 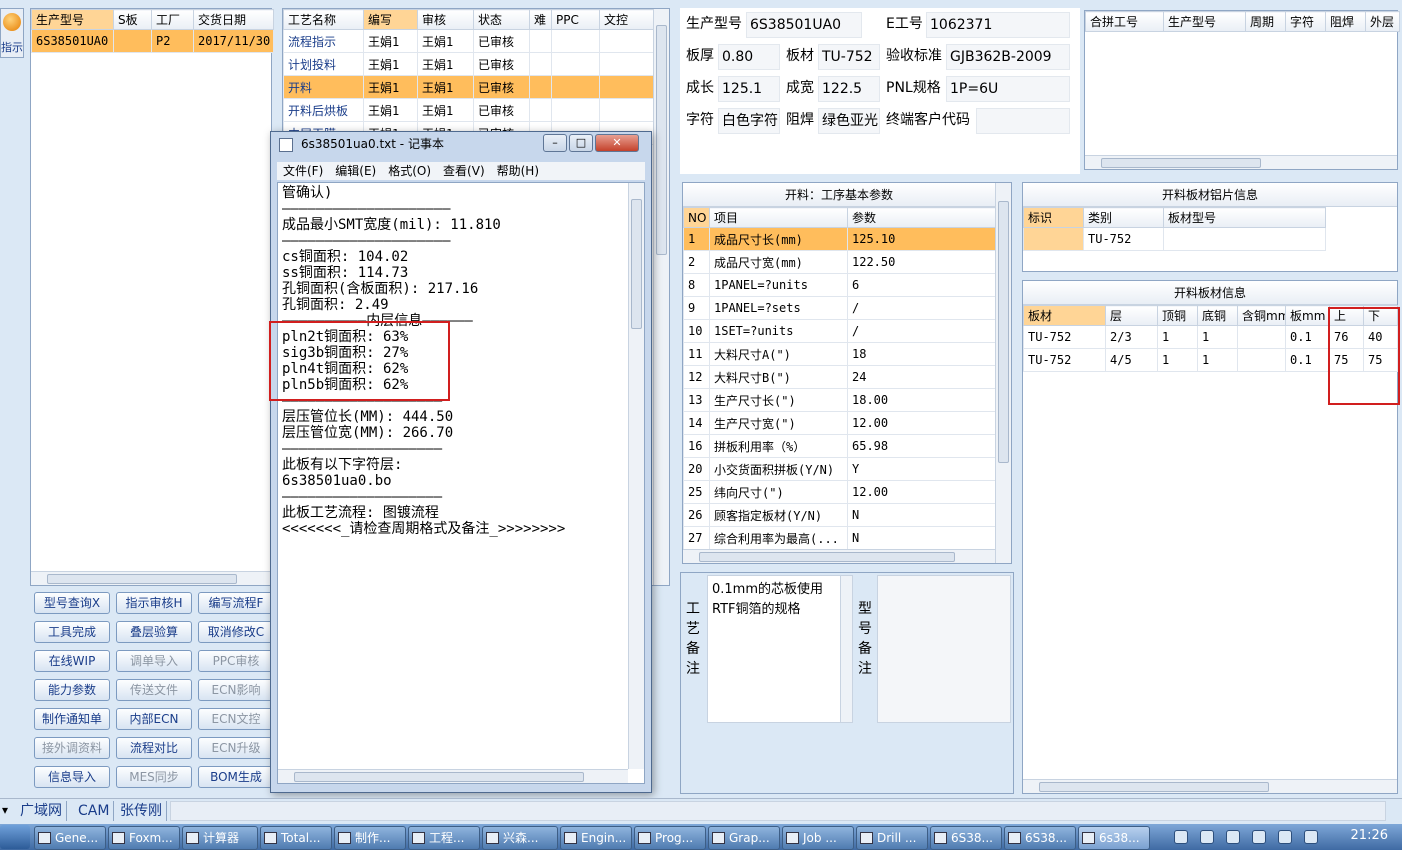 I want to click on table-row: 13 生产尺寸长(") 18.00, so click(x=839, y=400).